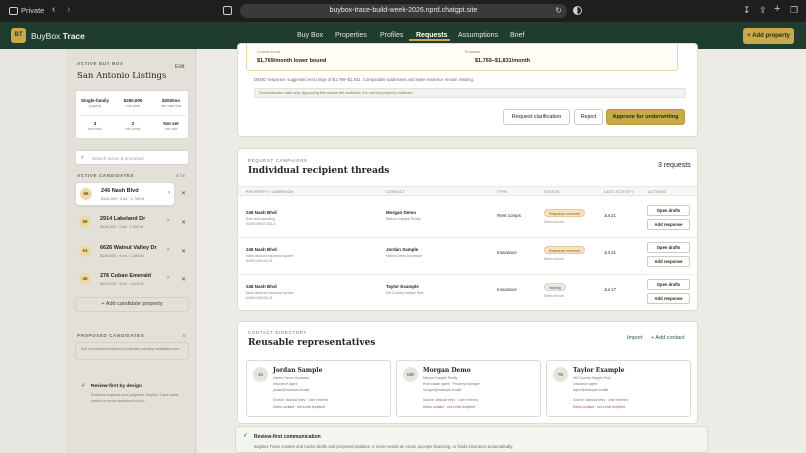 The height and width of the screenshot is (453, 806). Describe the element at coordinates (667, 338) in the screenshot. I see `add-contact-link: + Add contact` at that location.